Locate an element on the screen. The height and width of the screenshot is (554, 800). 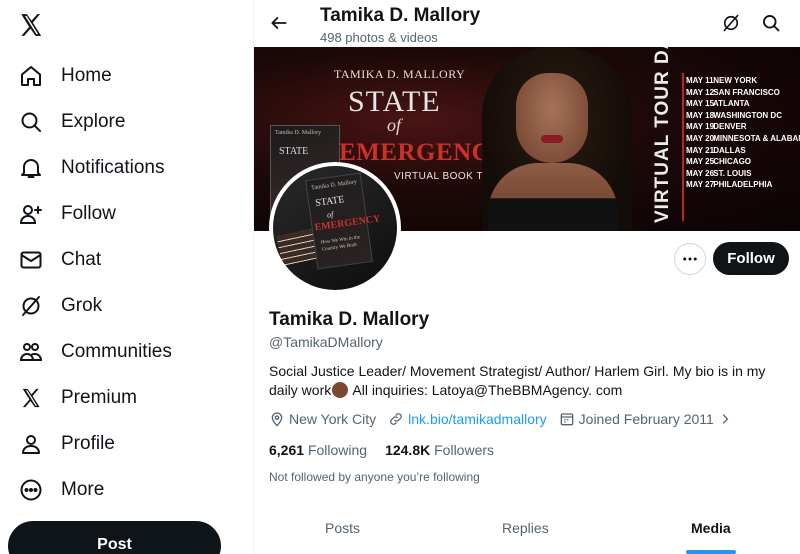
bell-icon is located at coordinates (31, 168).